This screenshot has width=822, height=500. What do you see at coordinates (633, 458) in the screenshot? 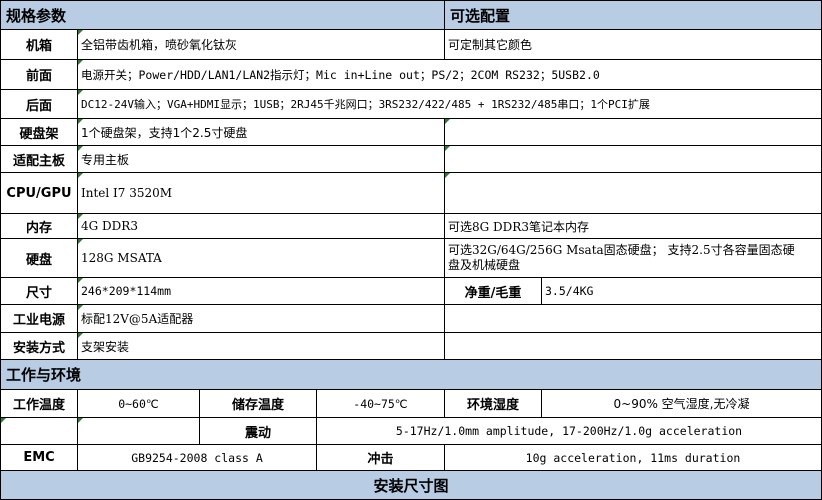
I see `shock-value: 10g acceleration, 11ms duration` at bounding box center [633, 458].